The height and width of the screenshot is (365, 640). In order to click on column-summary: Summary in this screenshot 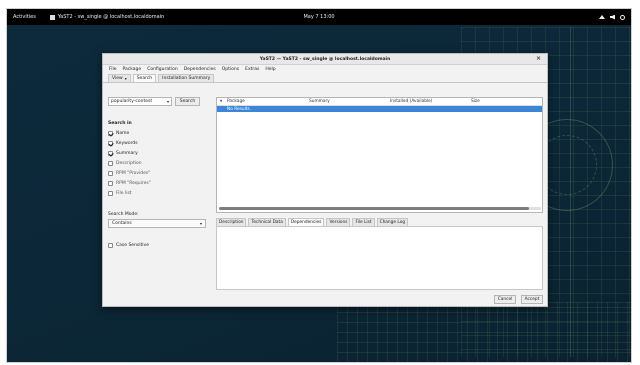, I will do `click(319, 101)`.